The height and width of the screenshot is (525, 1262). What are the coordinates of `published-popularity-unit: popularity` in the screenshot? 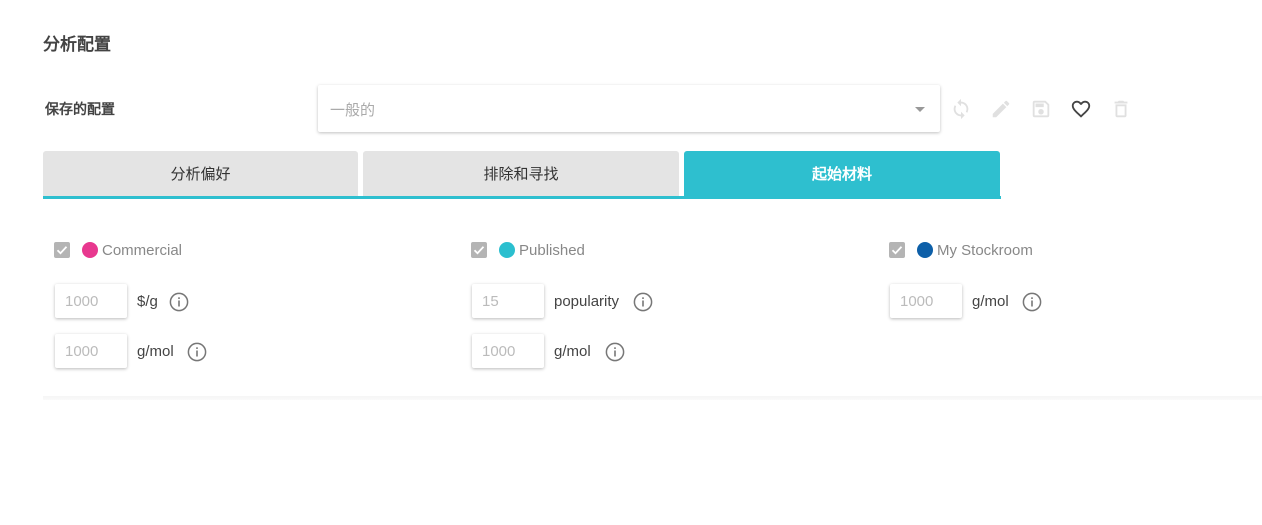 It's located at (587, 301).